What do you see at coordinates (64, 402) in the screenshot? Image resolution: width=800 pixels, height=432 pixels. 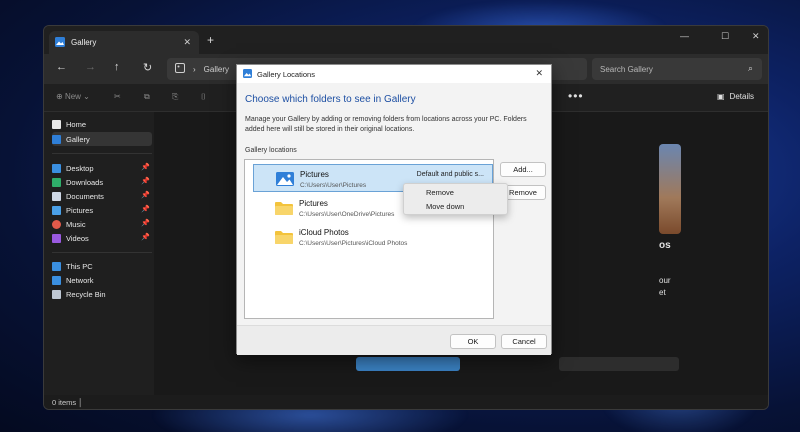 I see `item-count: 0 items` at bounding box center [64, 402].